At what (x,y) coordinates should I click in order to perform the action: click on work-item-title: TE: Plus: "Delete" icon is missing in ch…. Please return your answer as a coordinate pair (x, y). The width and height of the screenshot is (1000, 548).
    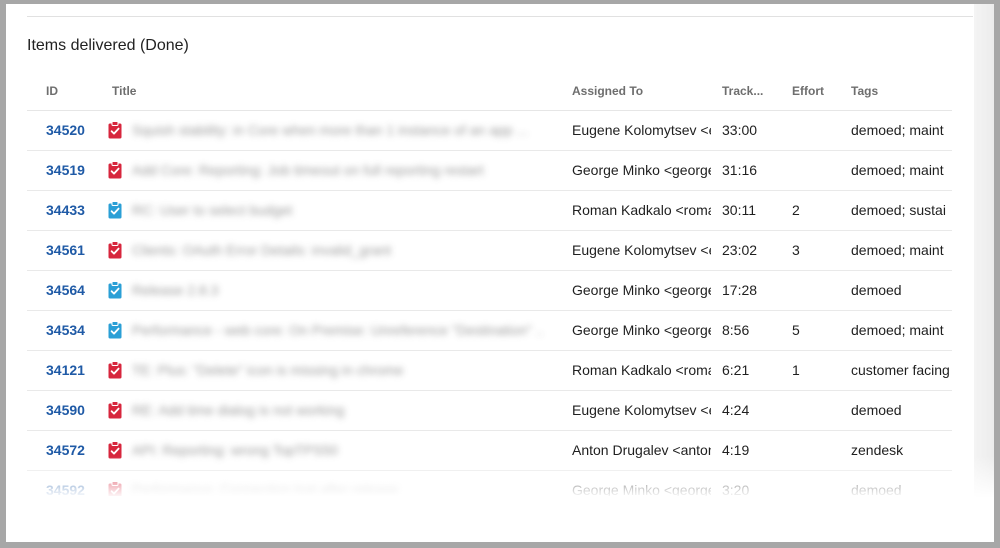
    Looking at the image, I should click on (337, 370).